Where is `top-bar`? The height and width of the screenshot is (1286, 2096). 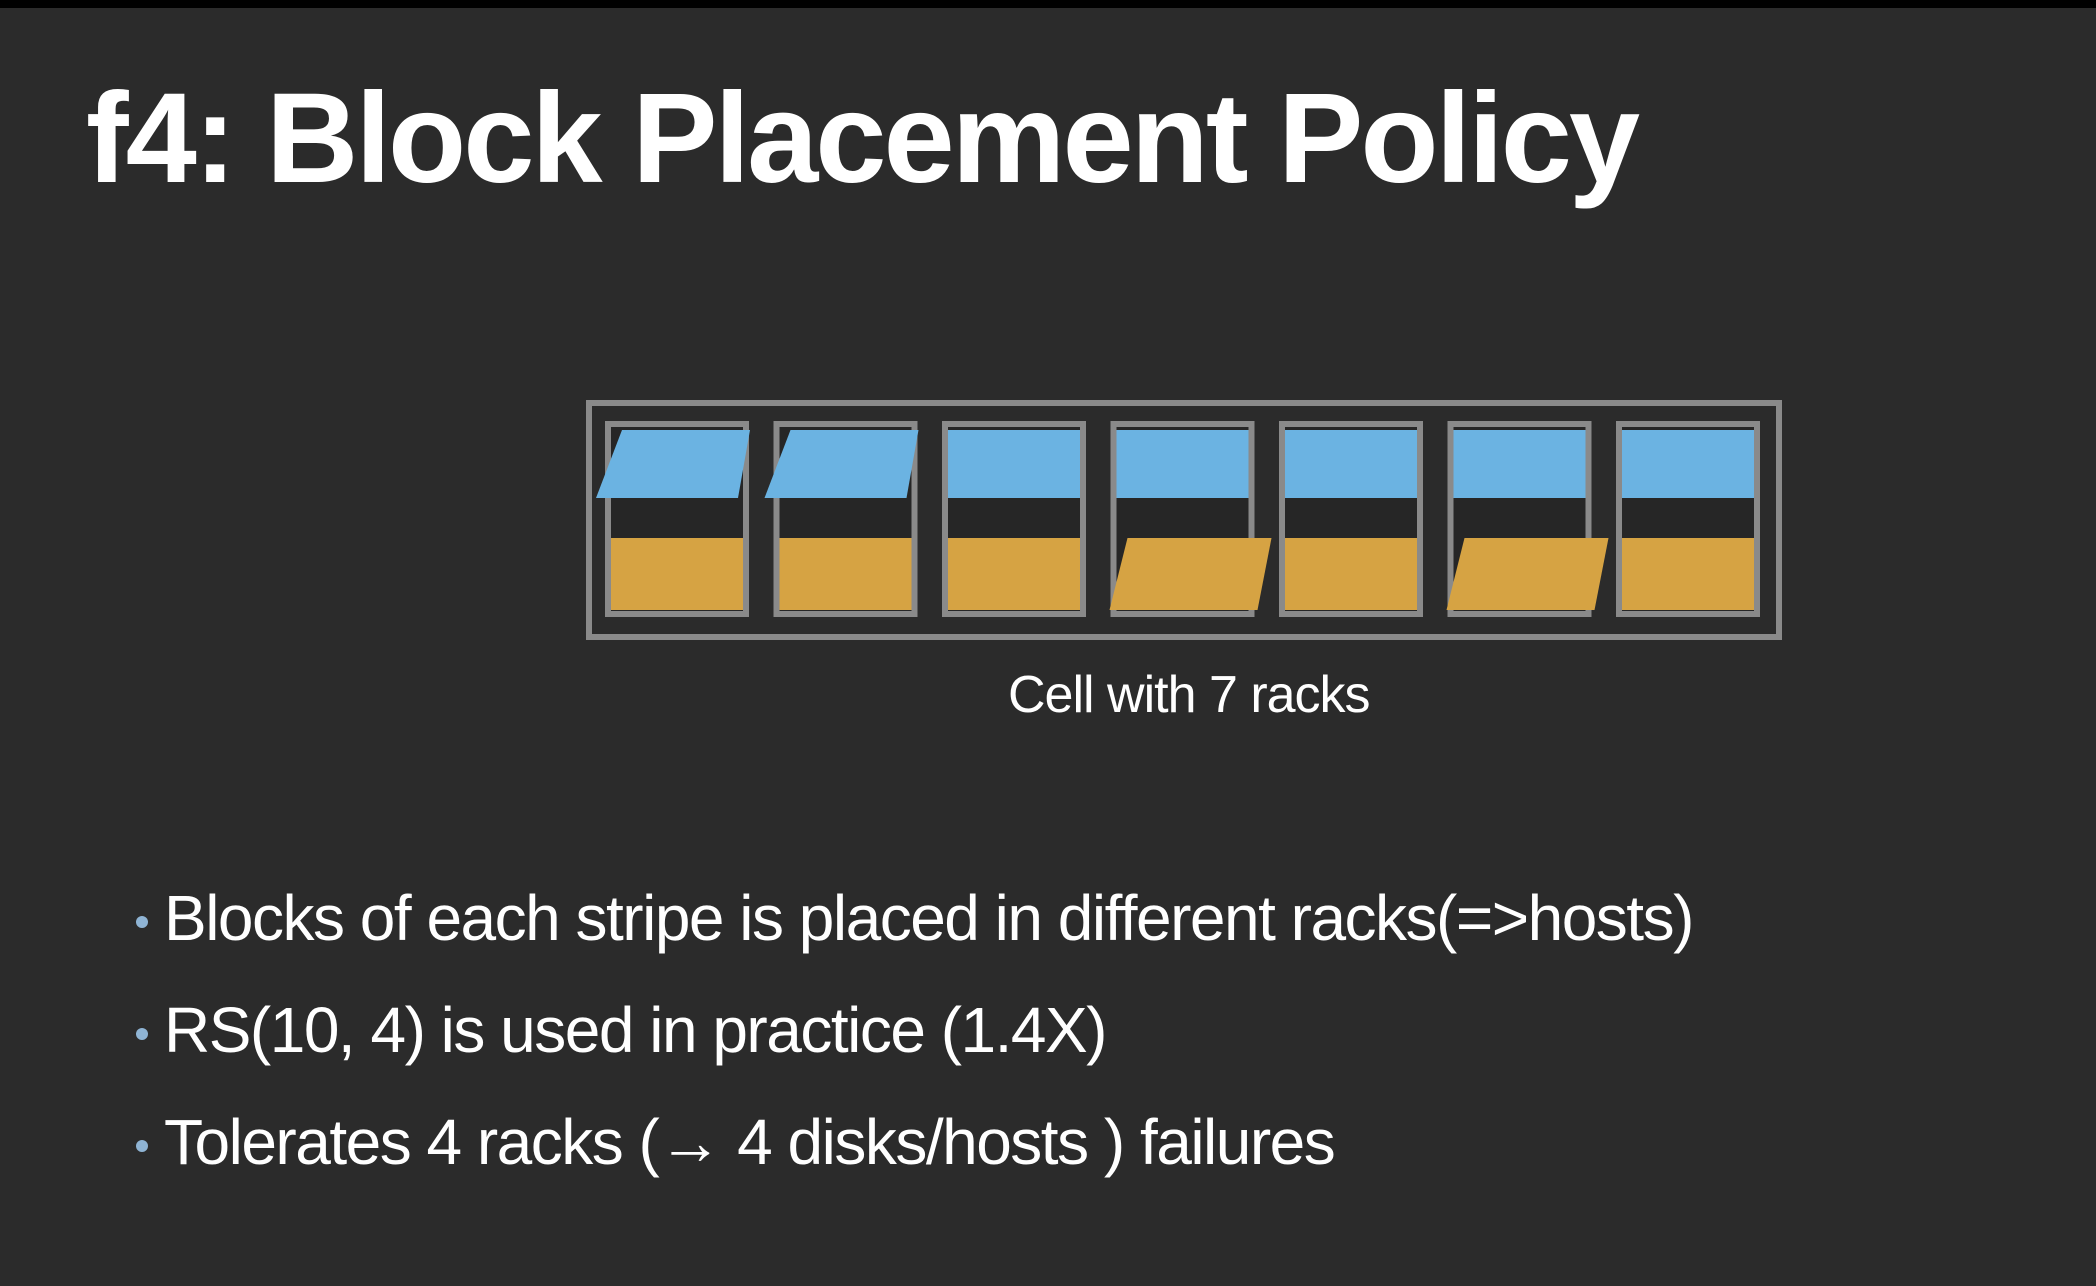 top-bar is located at coordinates (1048, 4).